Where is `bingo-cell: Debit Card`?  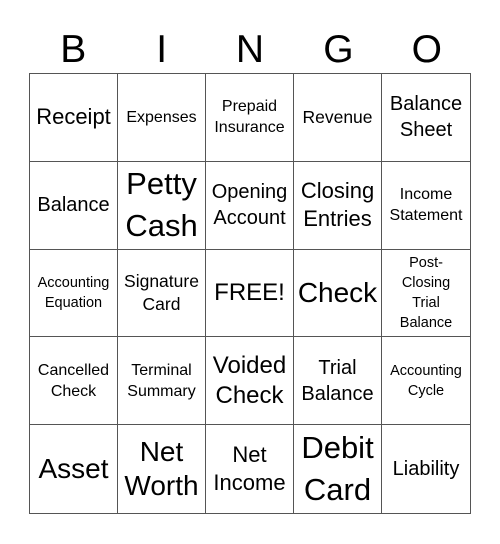
bingo-cell: Debit Card is located at coordinates (338, 469).